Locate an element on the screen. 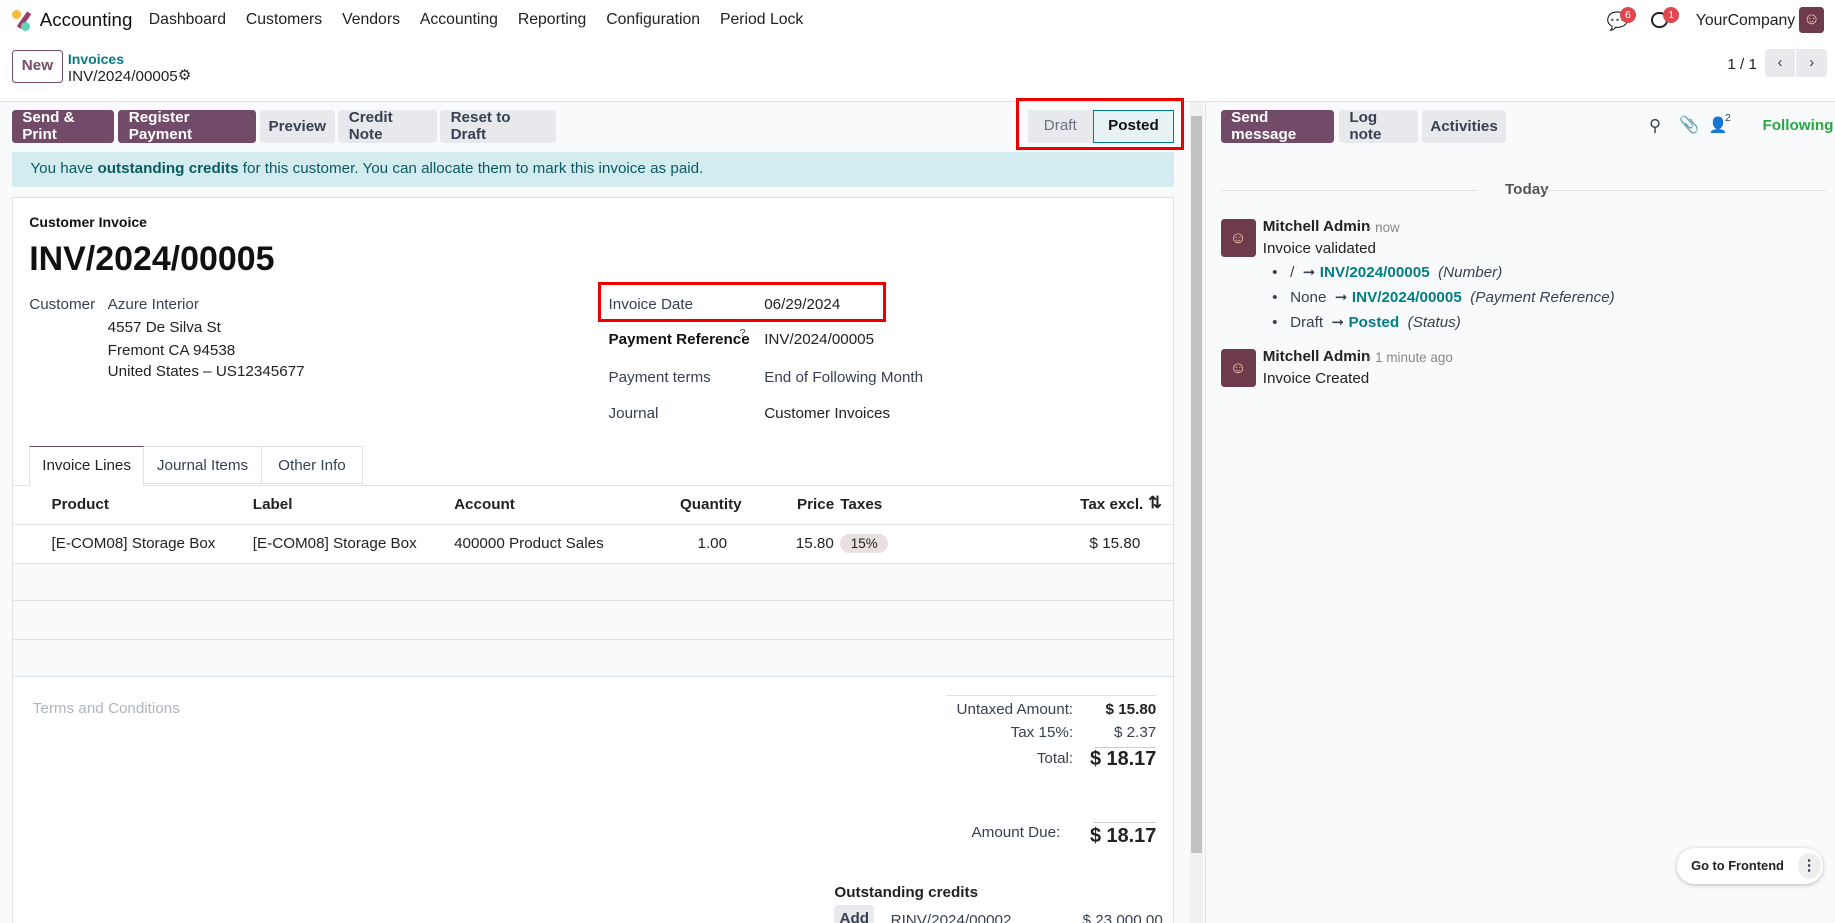  line-account: 400000 Product Sales is located at coordinates (529, 543).